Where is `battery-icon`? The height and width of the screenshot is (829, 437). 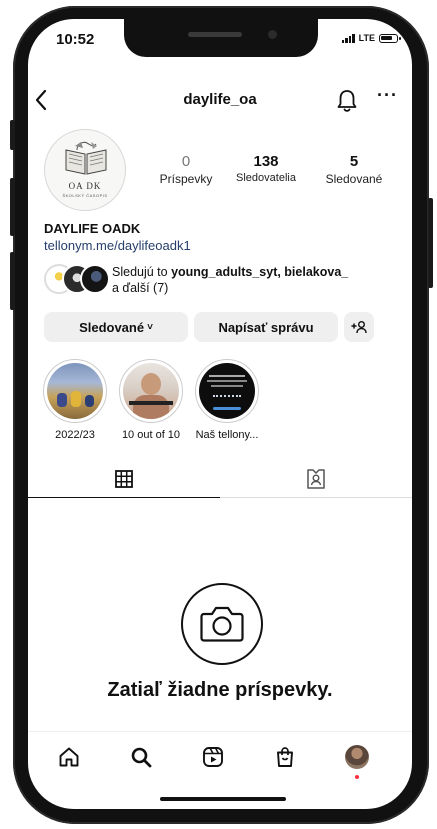 battery-icon is located at coordinates (390, 38).